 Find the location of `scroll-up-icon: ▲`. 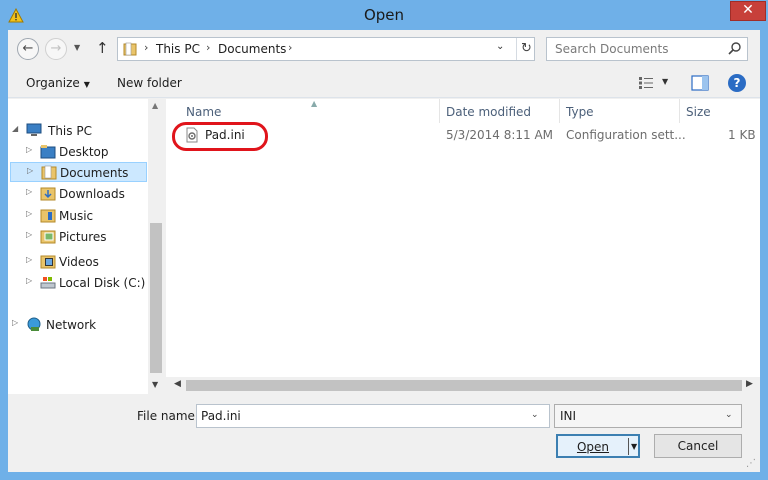

scroll-up-icon: ▲ is located at coordinates (155, 105).